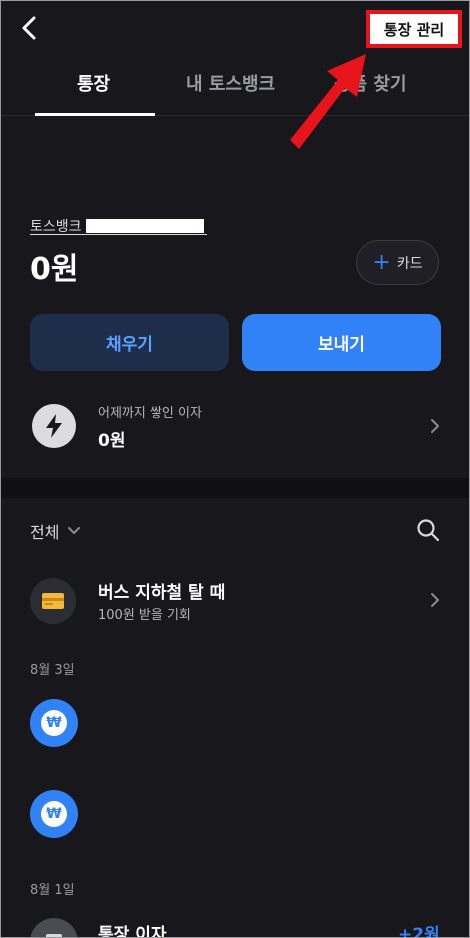 This screenshot has height=938, width=470. What do you see at coordinates (95, 114) in the screenshot?
I see `active-tab-indicator` at bounding box center [95, 114].